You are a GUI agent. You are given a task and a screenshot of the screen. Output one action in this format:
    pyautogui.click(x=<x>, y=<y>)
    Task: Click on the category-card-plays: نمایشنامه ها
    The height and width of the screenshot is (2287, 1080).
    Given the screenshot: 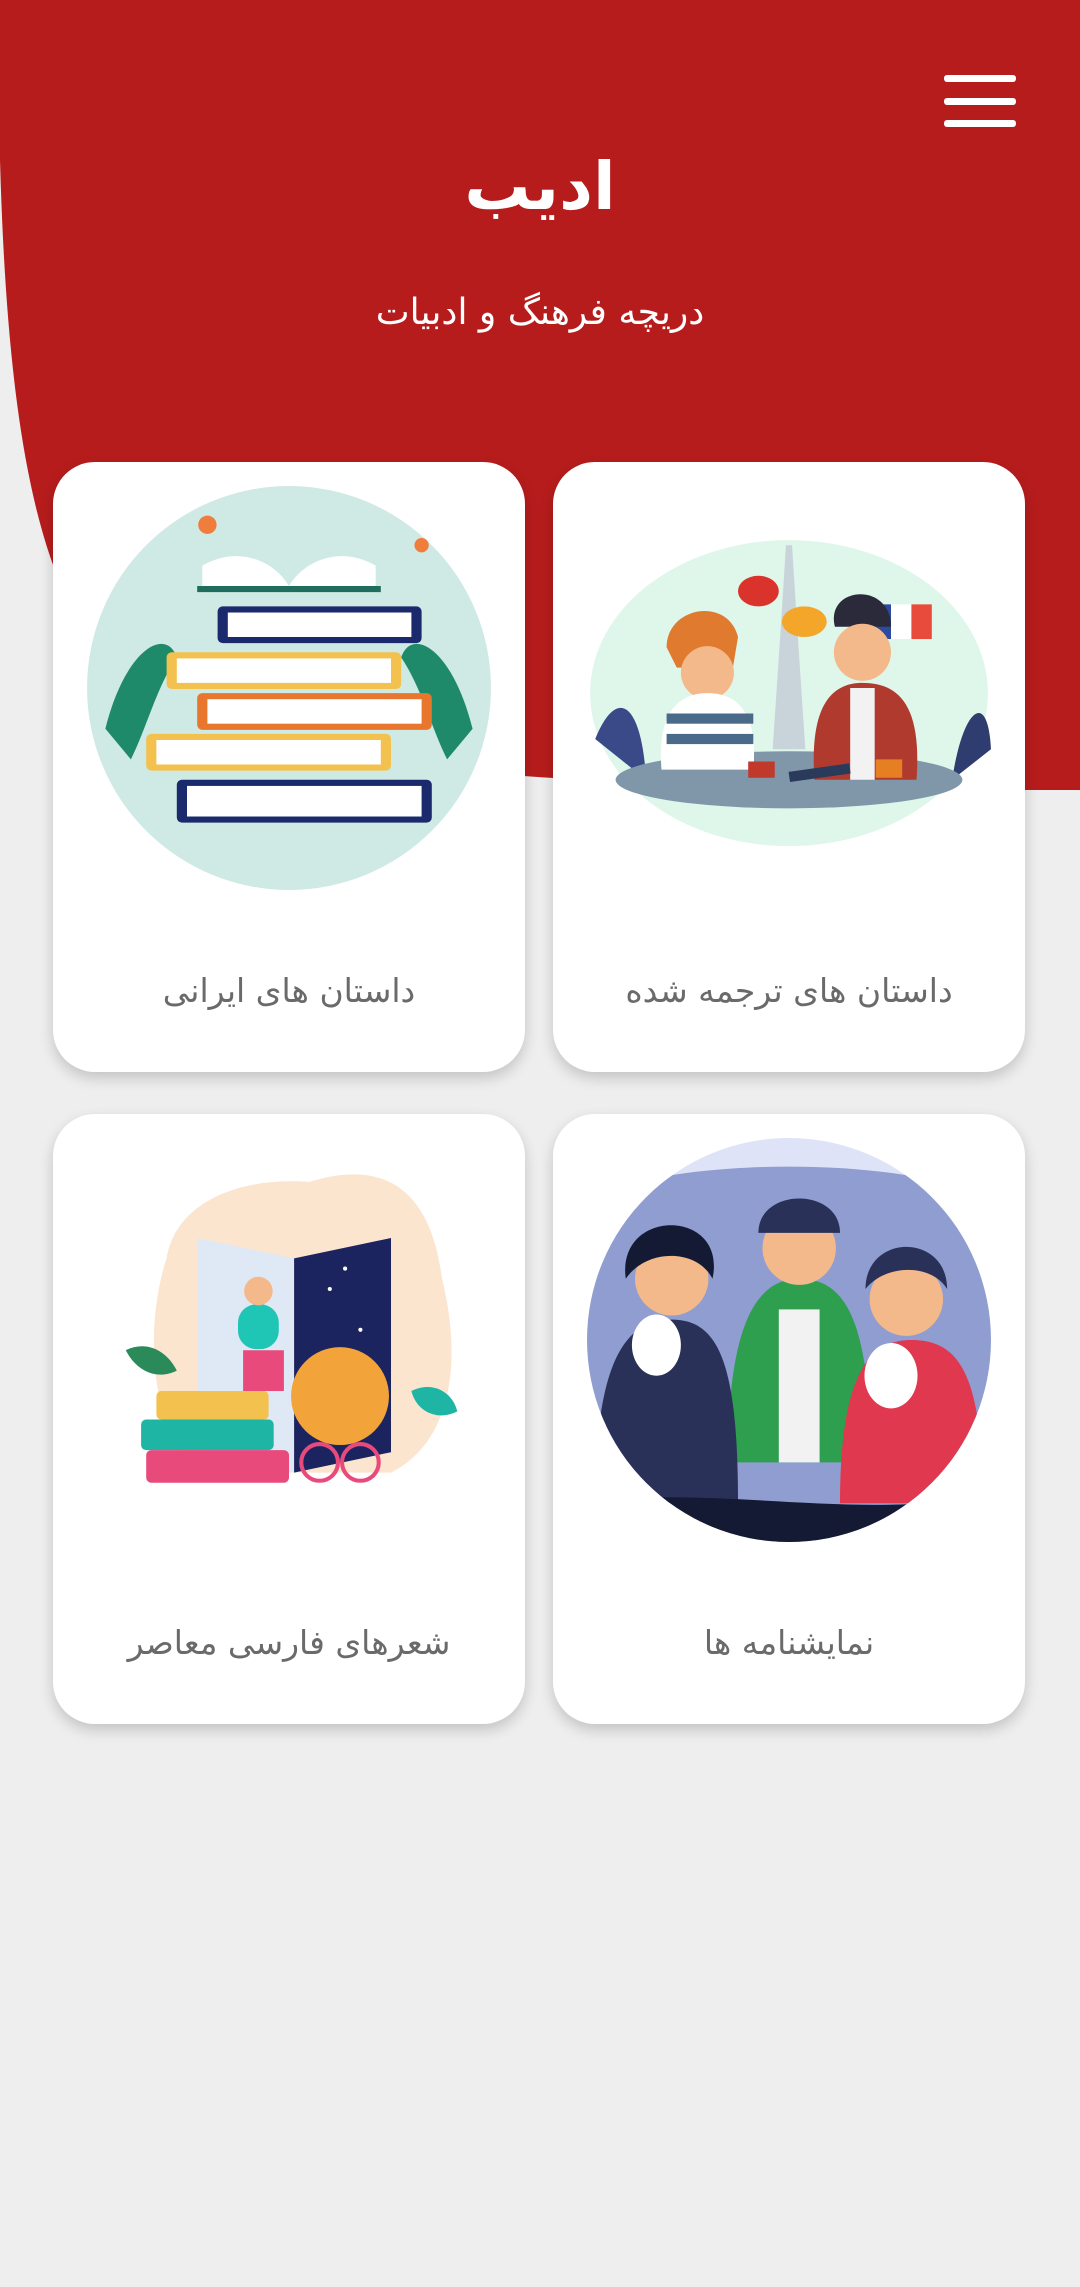 What is the action you would take?
    pyautogui.click(x=789, y=1419)
    